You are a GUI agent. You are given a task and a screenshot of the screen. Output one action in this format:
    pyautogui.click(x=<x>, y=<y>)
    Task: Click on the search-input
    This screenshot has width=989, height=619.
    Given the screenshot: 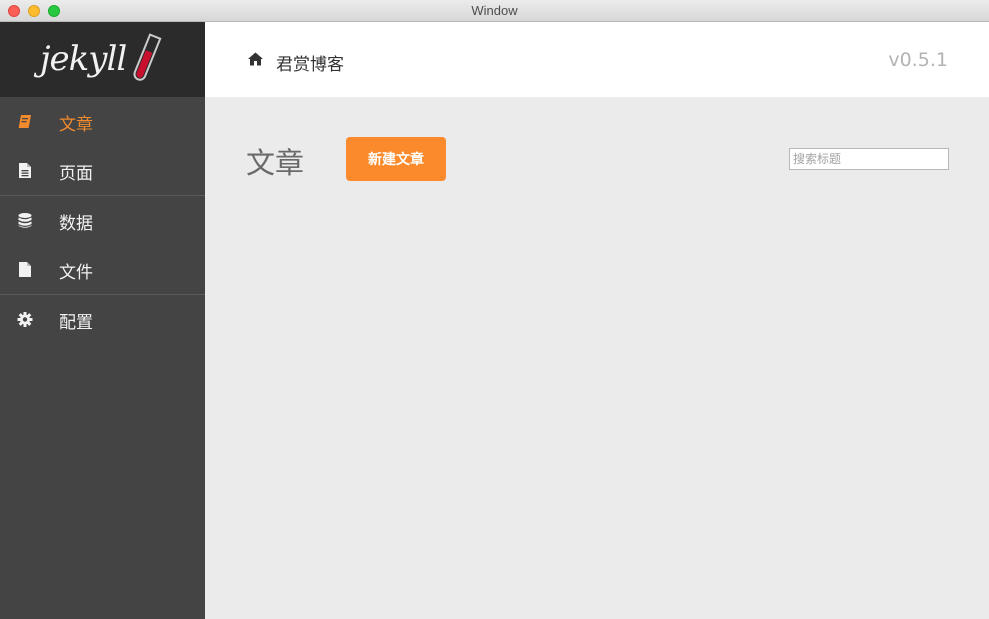 What is the action you would take?
    pyautogui.click(x=869, y=159)
    